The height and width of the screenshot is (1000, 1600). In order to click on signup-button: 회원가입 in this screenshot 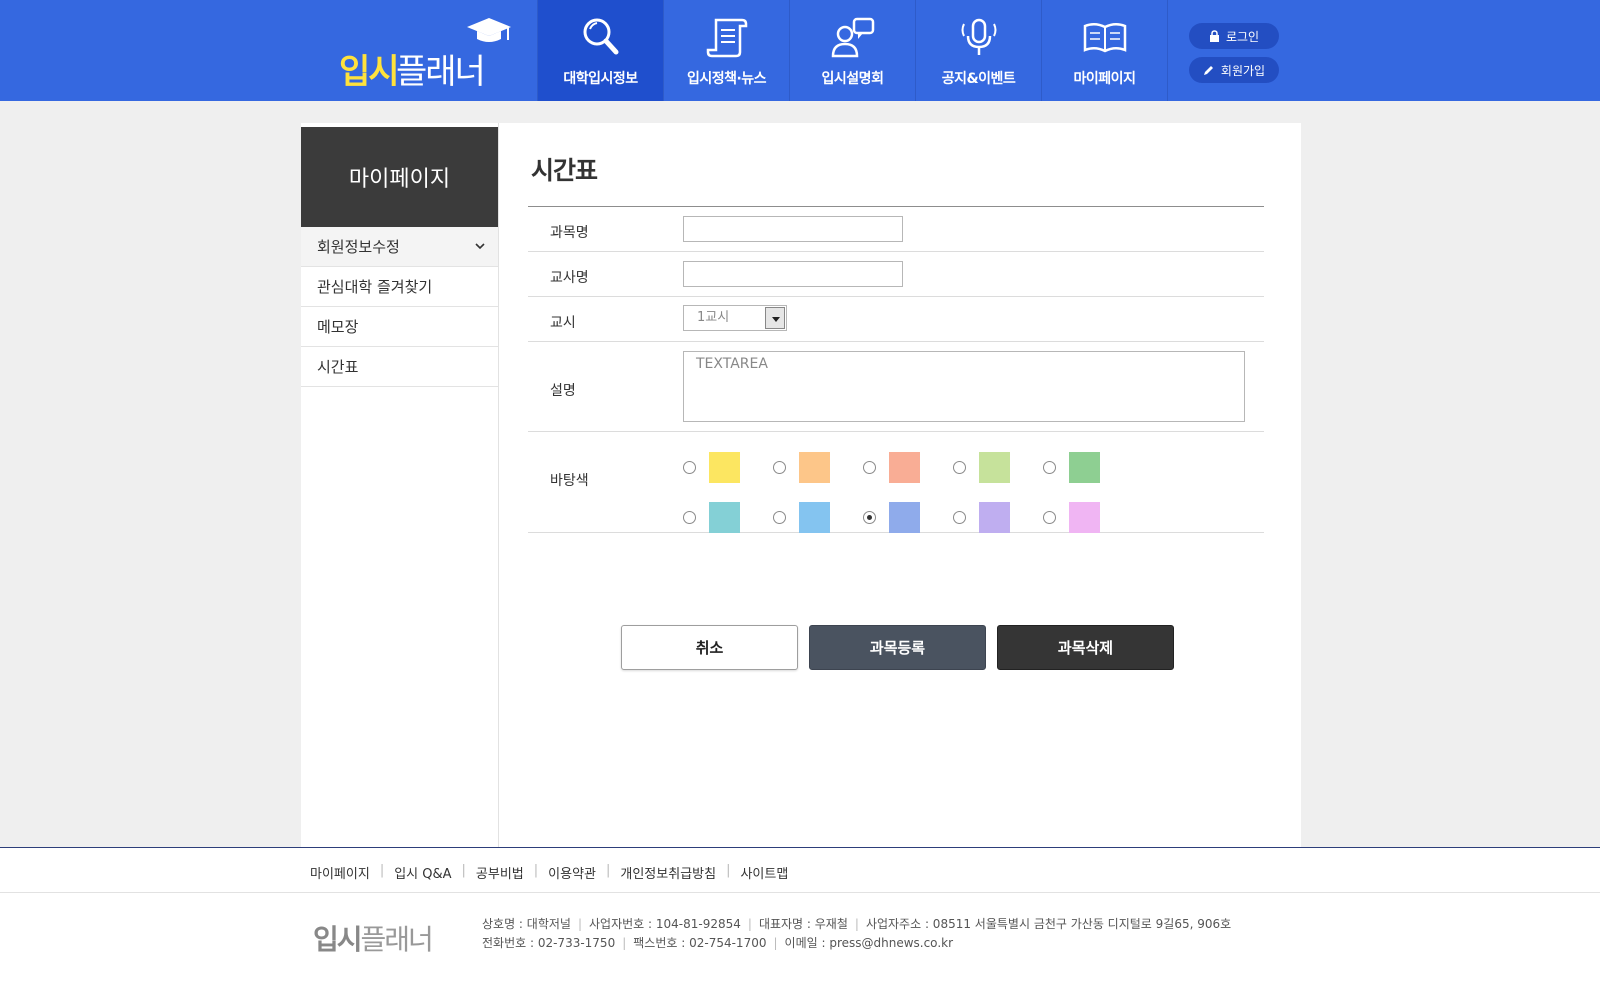, I will do `click(1234, 70)`.